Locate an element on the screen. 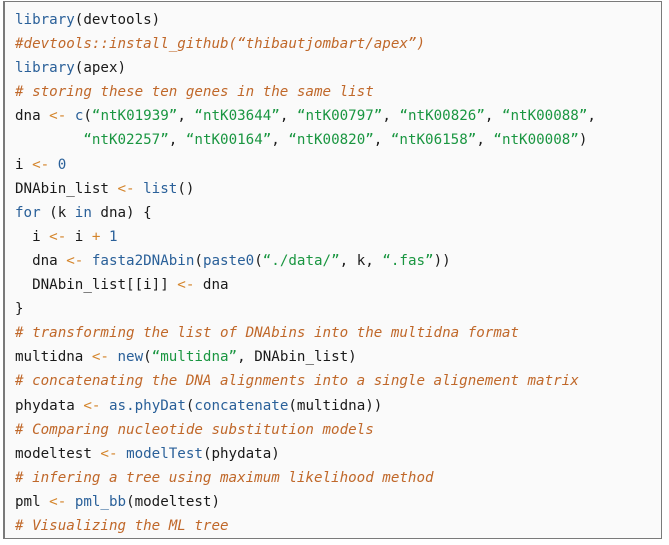 The height and width of the screenshot is (545, 669). code-token-str: “ntK00797” is located at coordinates (339, 116).